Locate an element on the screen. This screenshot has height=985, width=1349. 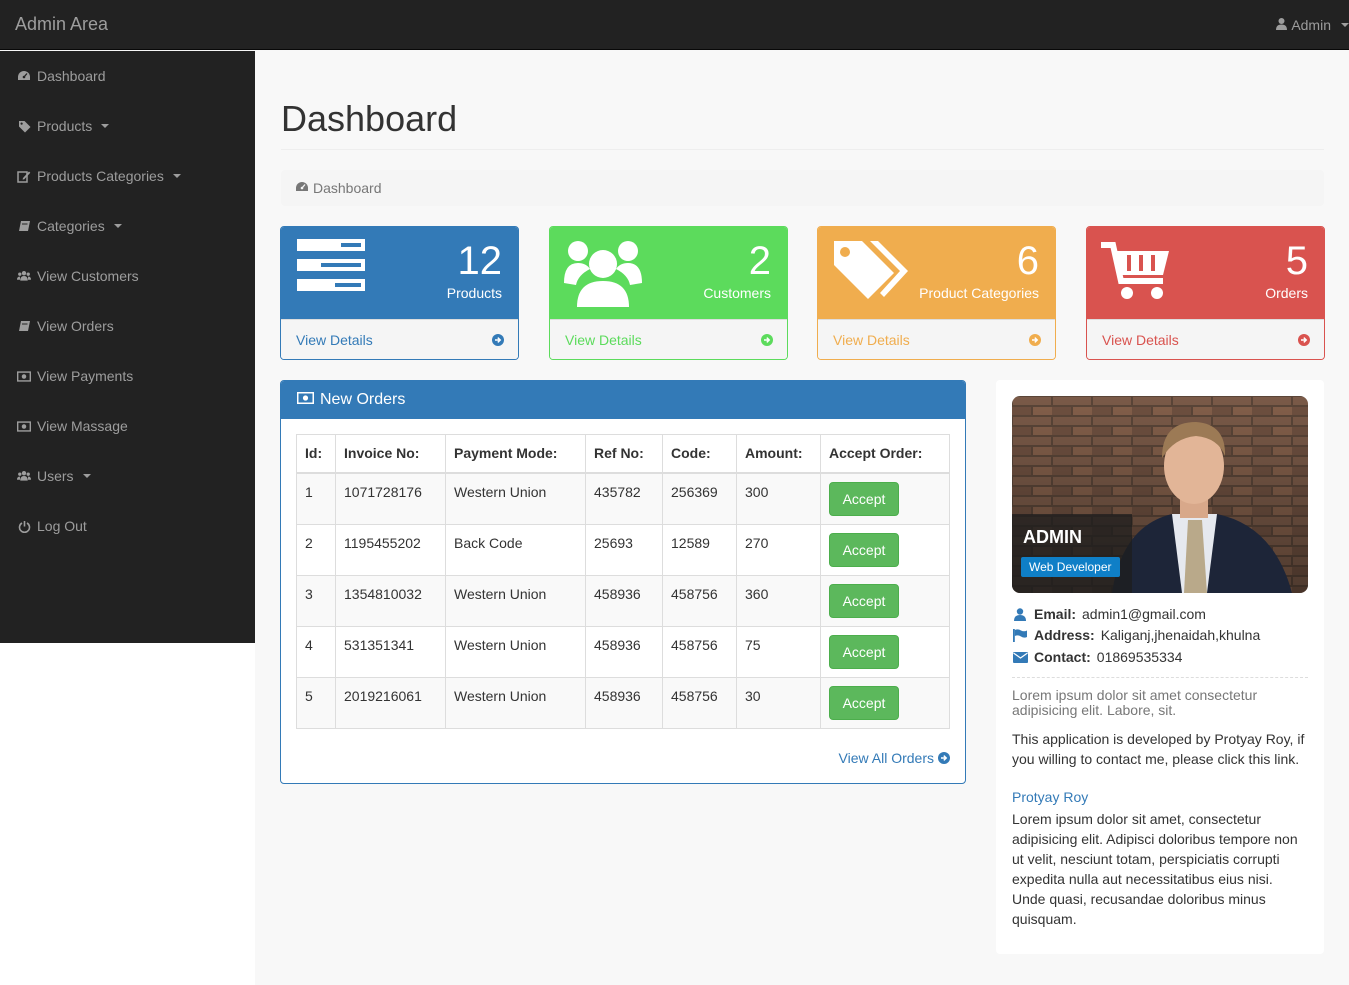
orders-view-details-link: View Details is located at coordinates (1205, 339).